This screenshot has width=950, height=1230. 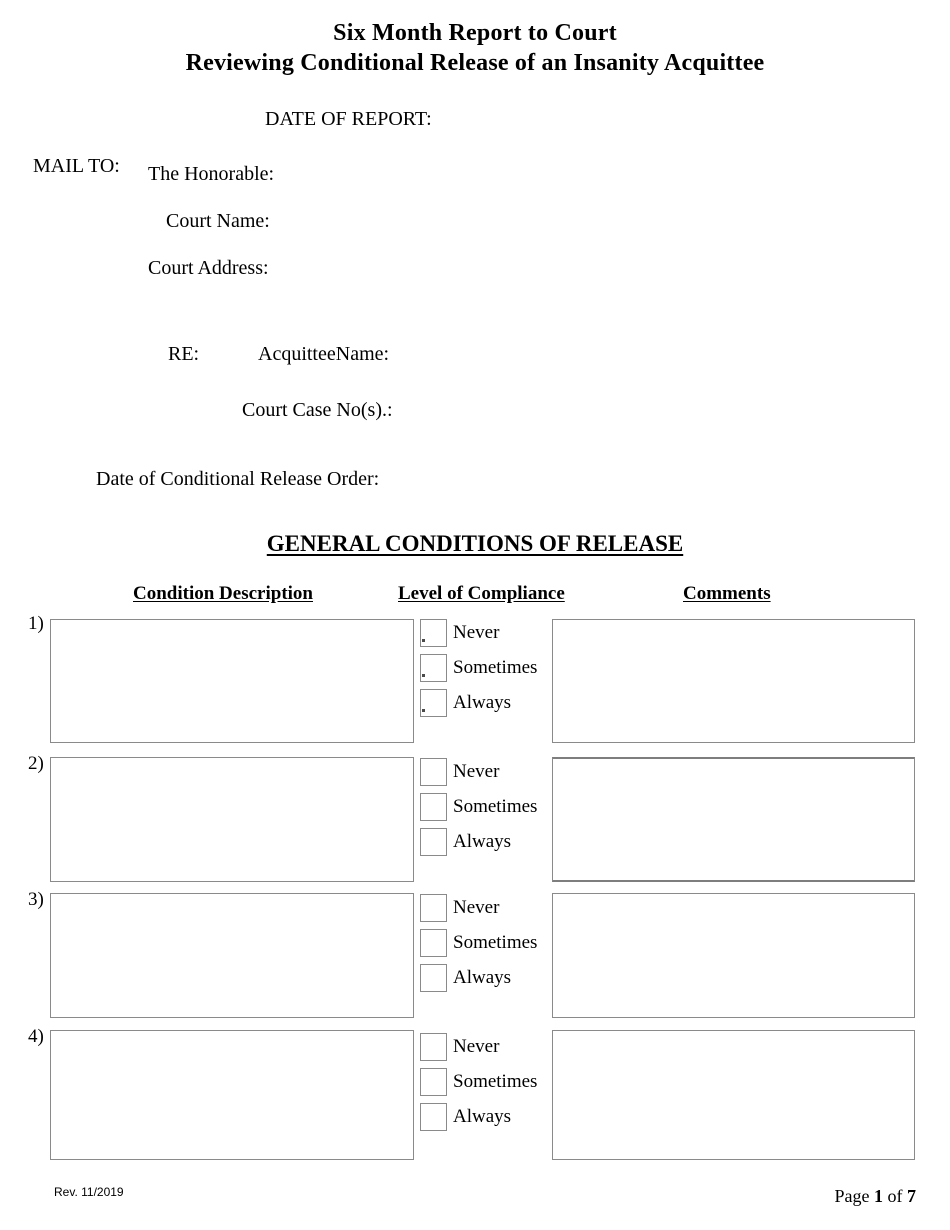 I want to click on column-header-comments: Comments, so click(x=727, y=593).